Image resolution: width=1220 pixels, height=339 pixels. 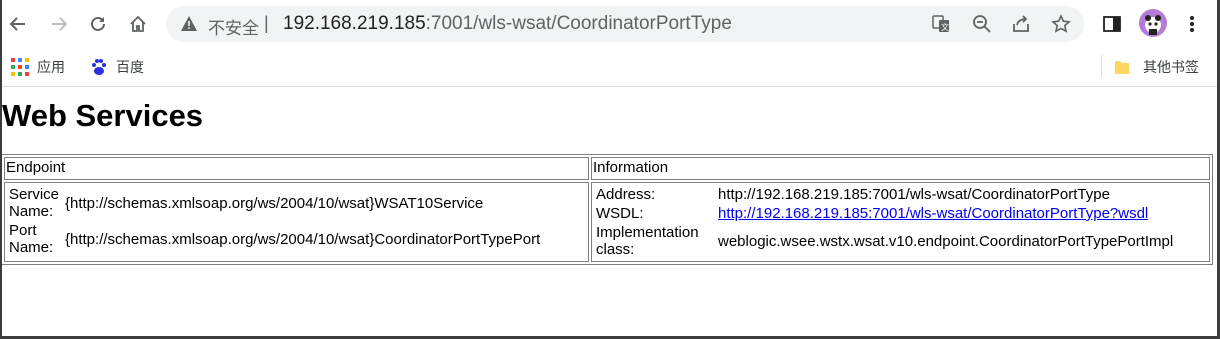 I want to click on url-host: 192.168.219.185, so click(x=354, y=23).